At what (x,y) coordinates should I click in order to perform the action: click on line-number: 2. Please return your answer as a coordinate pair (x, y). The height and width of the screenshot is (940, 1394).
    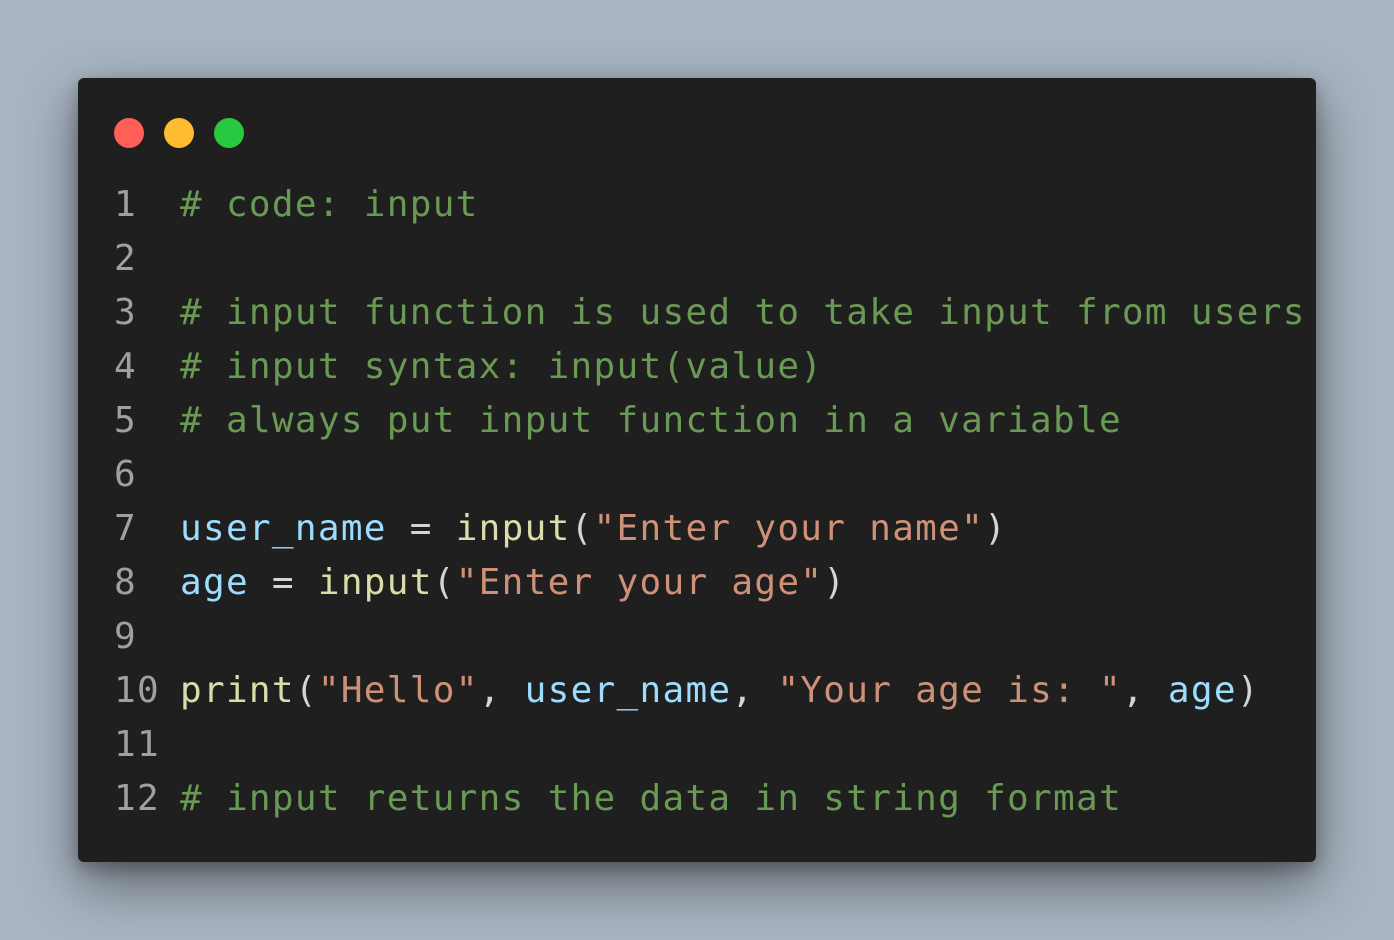
    Looking at the image, I should click on (125, 258).